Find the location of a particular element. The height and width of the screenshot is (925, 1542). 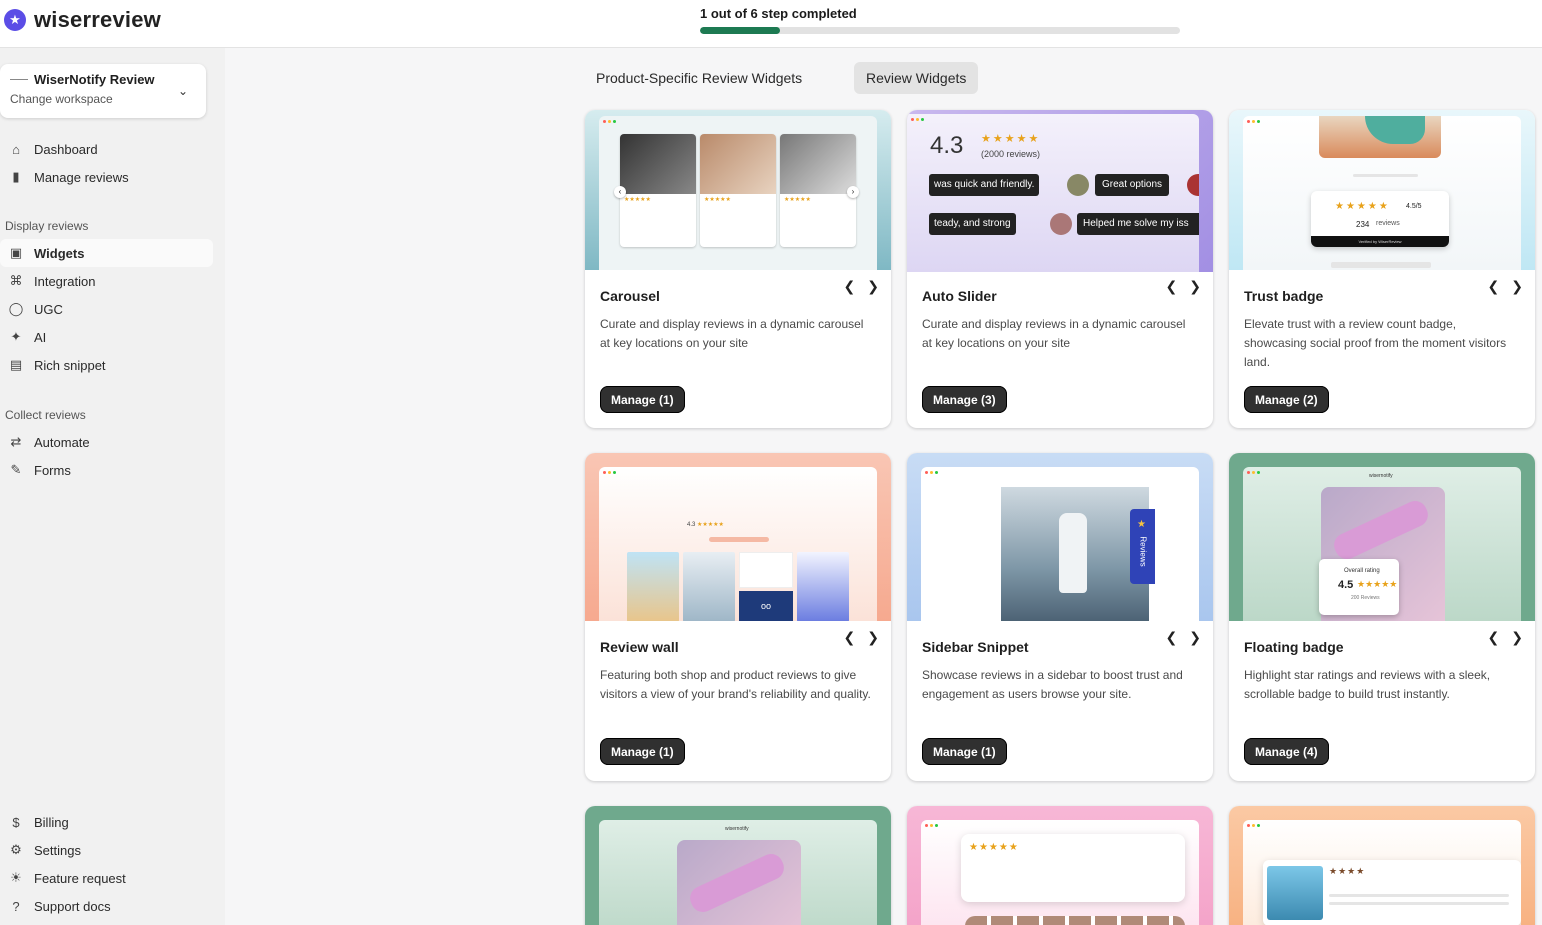

home-icon: ⌂ is located at coordinates (16, 149).